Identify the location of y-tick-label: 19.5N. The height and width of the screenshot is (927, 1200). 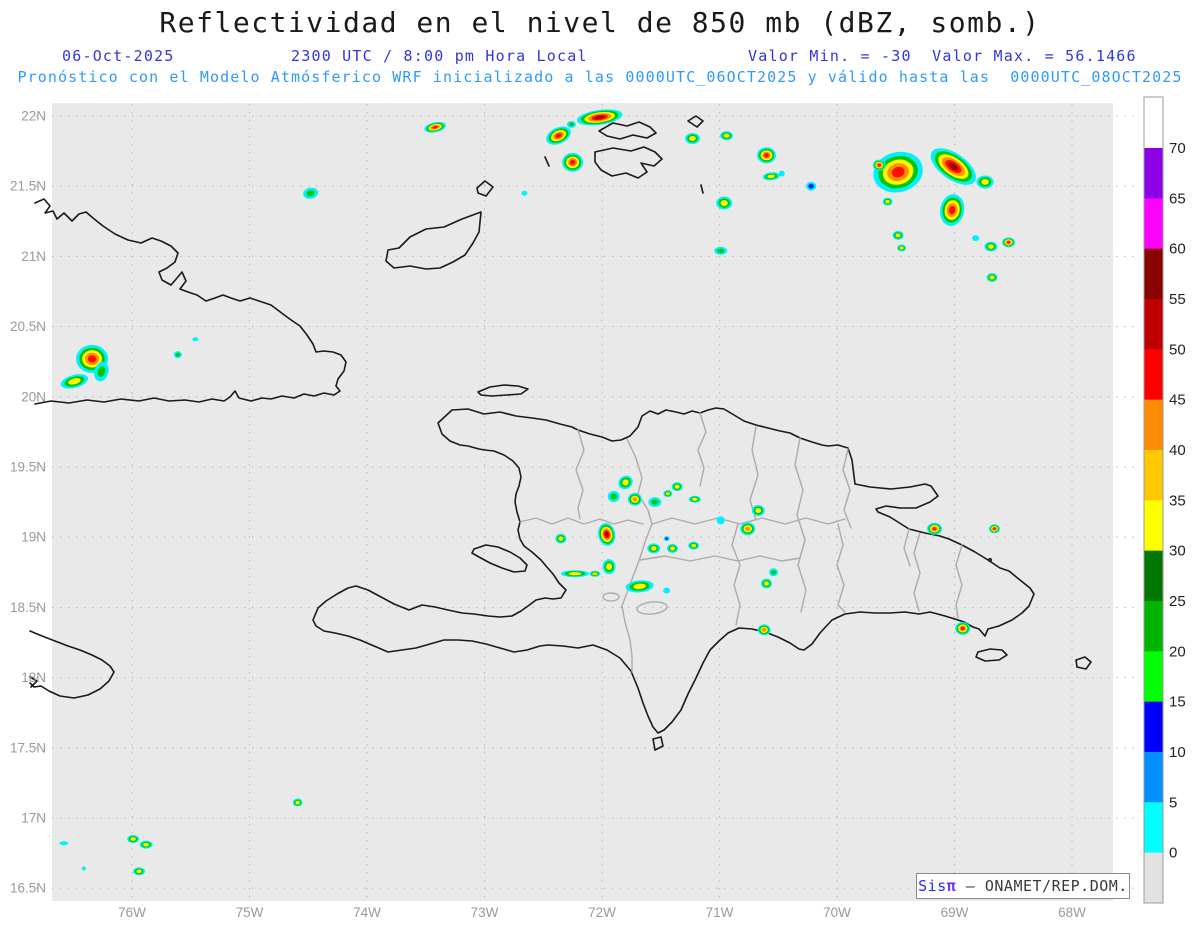
(28, 467).